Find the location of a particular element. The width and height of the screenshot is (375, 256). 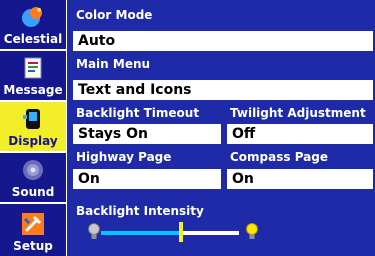

setup-icon is located at coordinates (33, 224).